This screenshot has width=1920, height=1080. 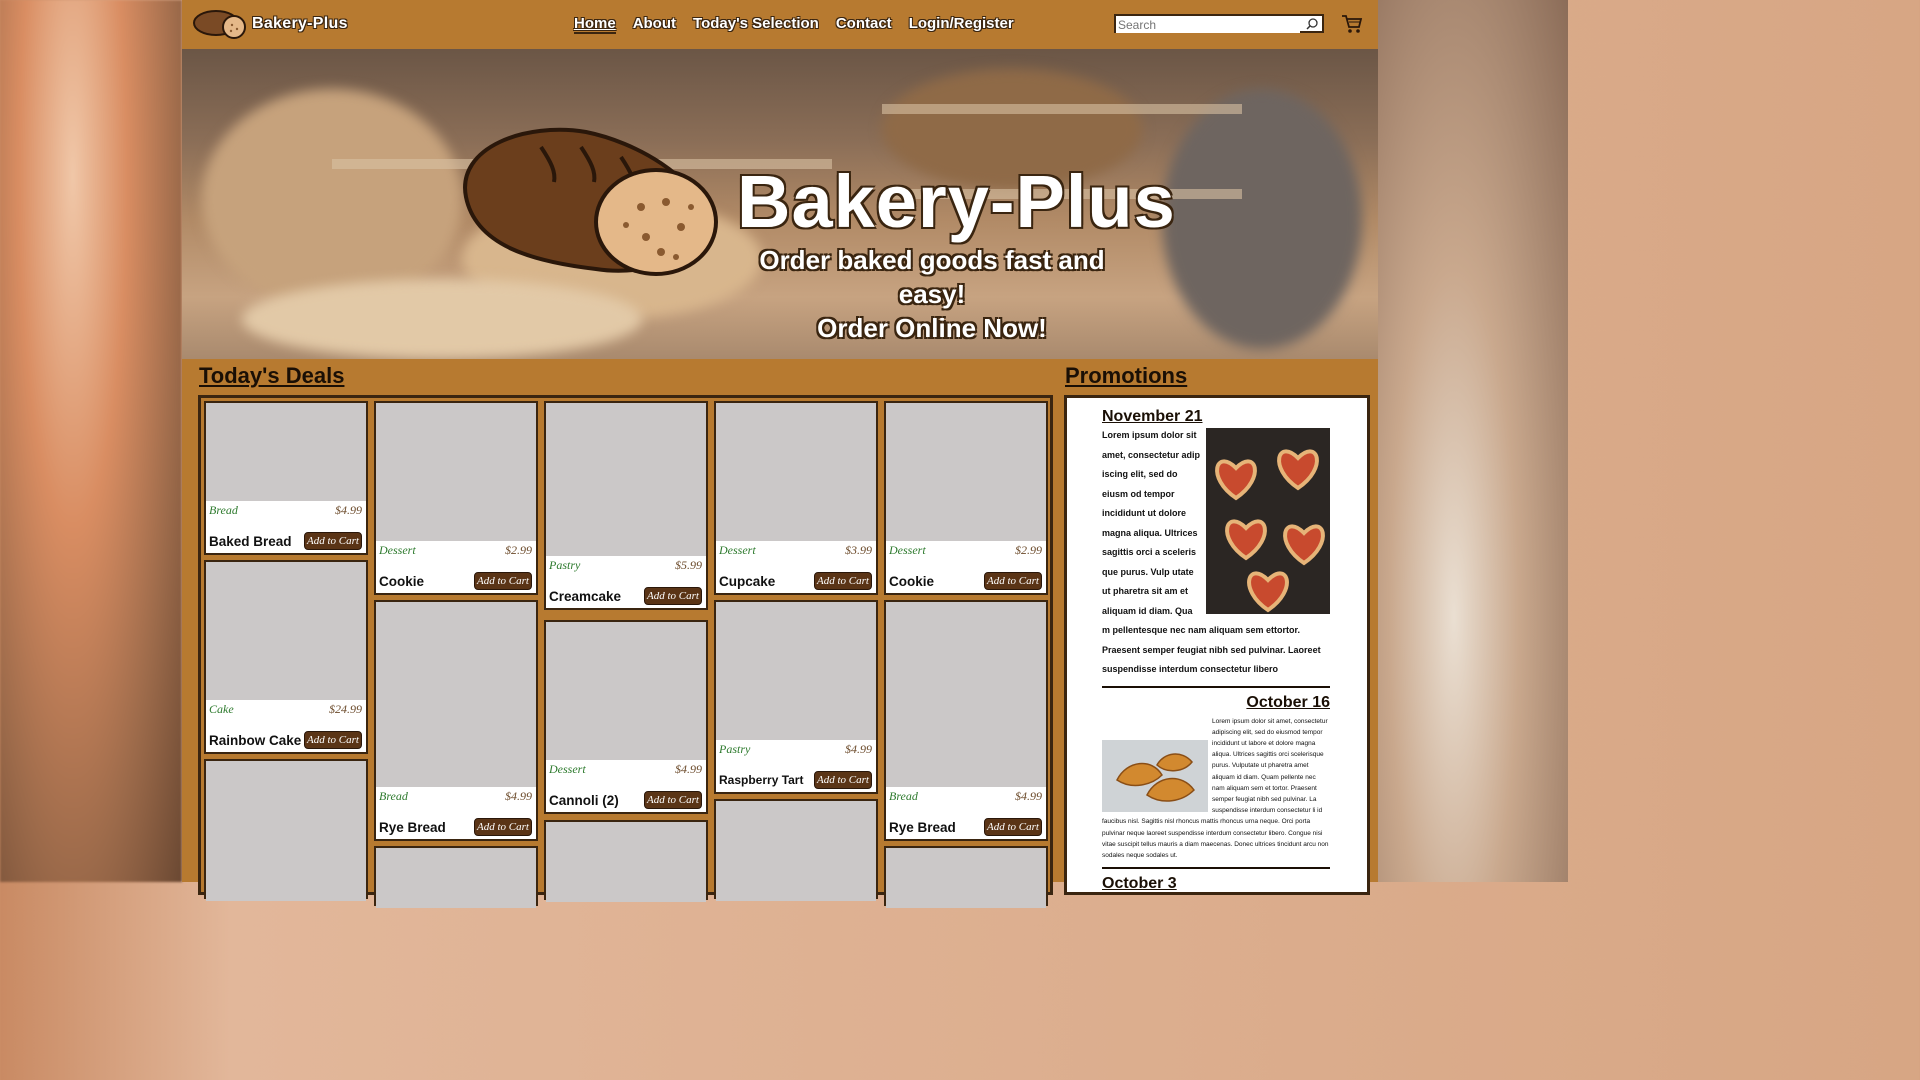 I want to click on product-card: Bread $4.99 Baked Bread Add to Cart, so click(x=286, y=478).